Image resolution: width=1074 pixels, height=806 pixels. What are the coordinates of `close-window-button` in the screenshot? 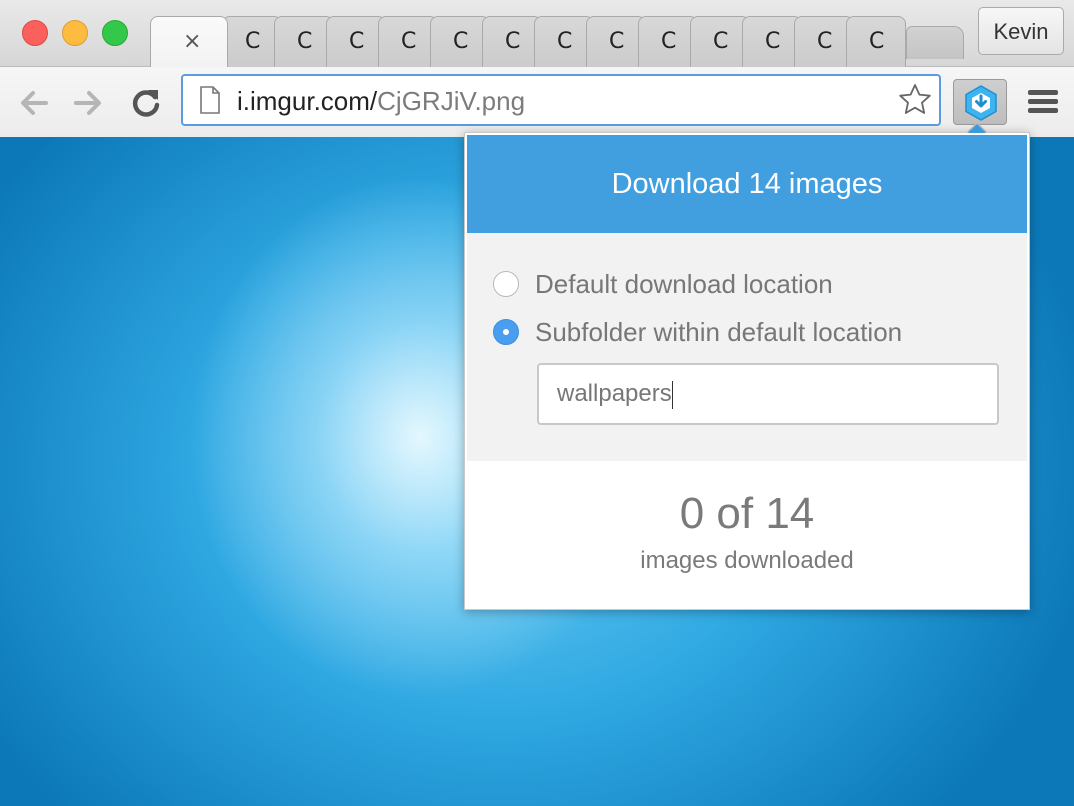 It's located at (35, 33).